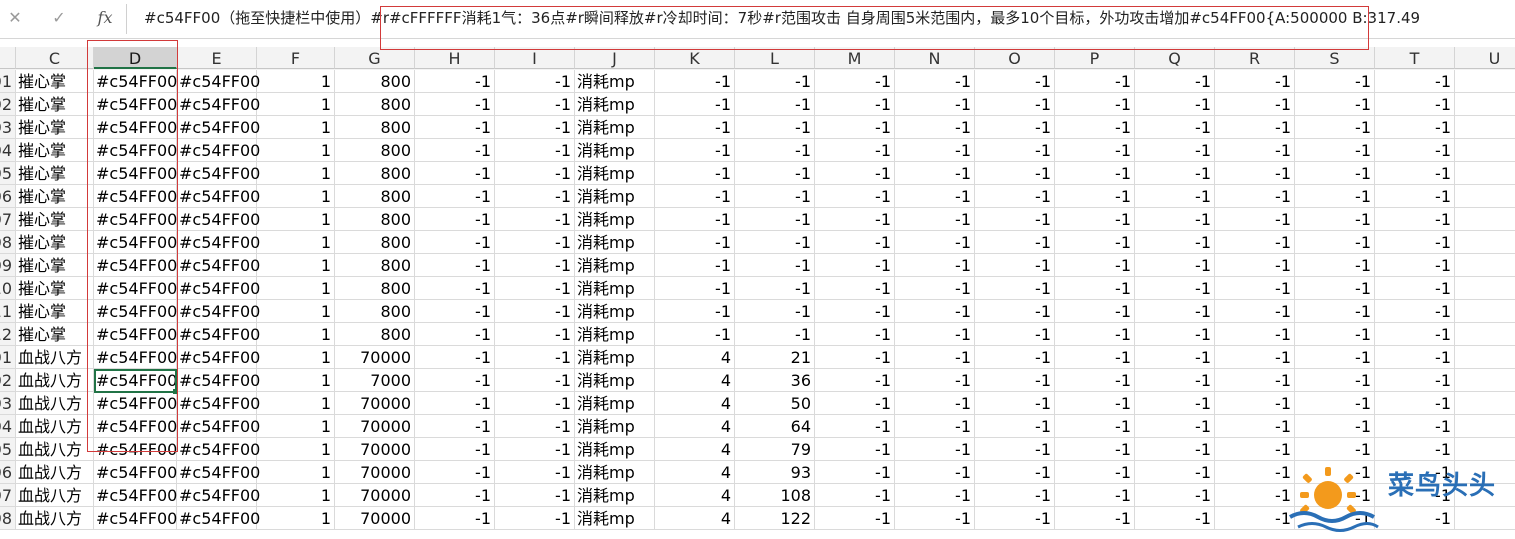  What do you see at coordinates (8, 58) in the screenshot?
I see `row-header-corner` at bounding box center [8, 58].